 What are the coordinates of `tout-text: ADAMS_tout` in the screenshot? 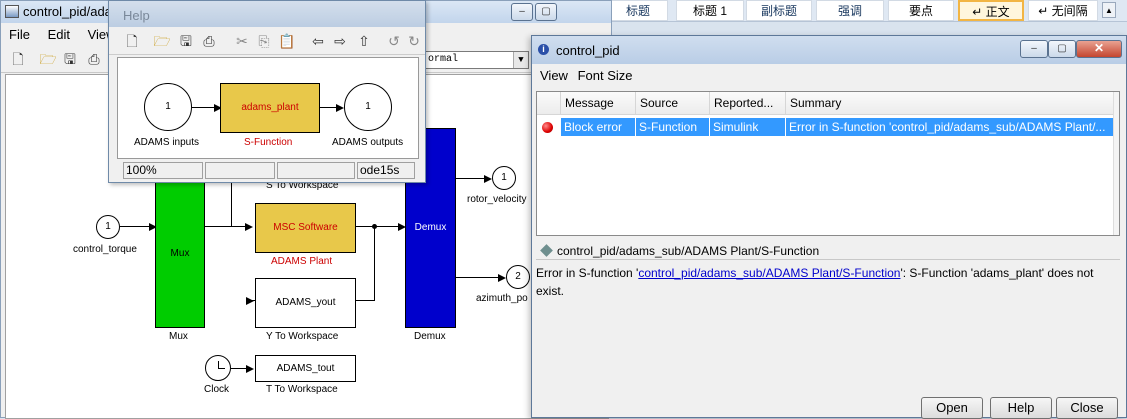 It's located at (305, 368).